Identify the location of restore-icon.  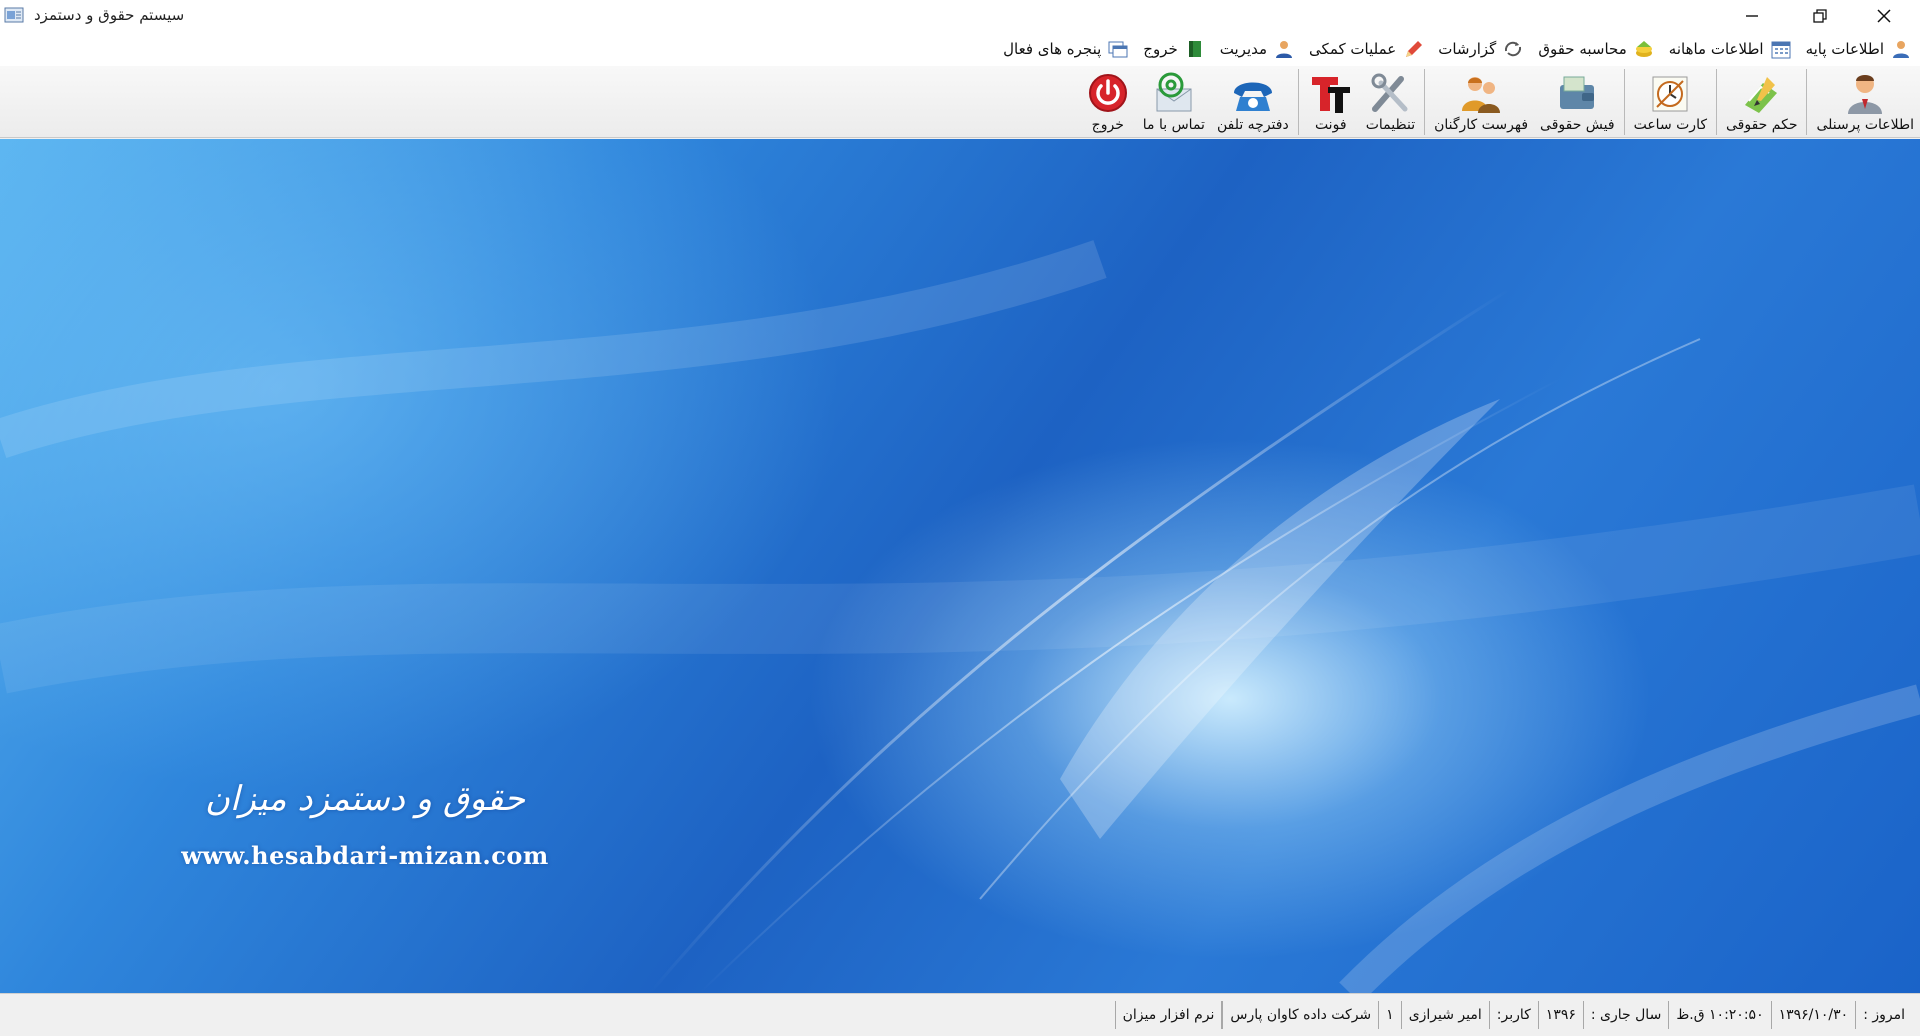
(1820, 16).